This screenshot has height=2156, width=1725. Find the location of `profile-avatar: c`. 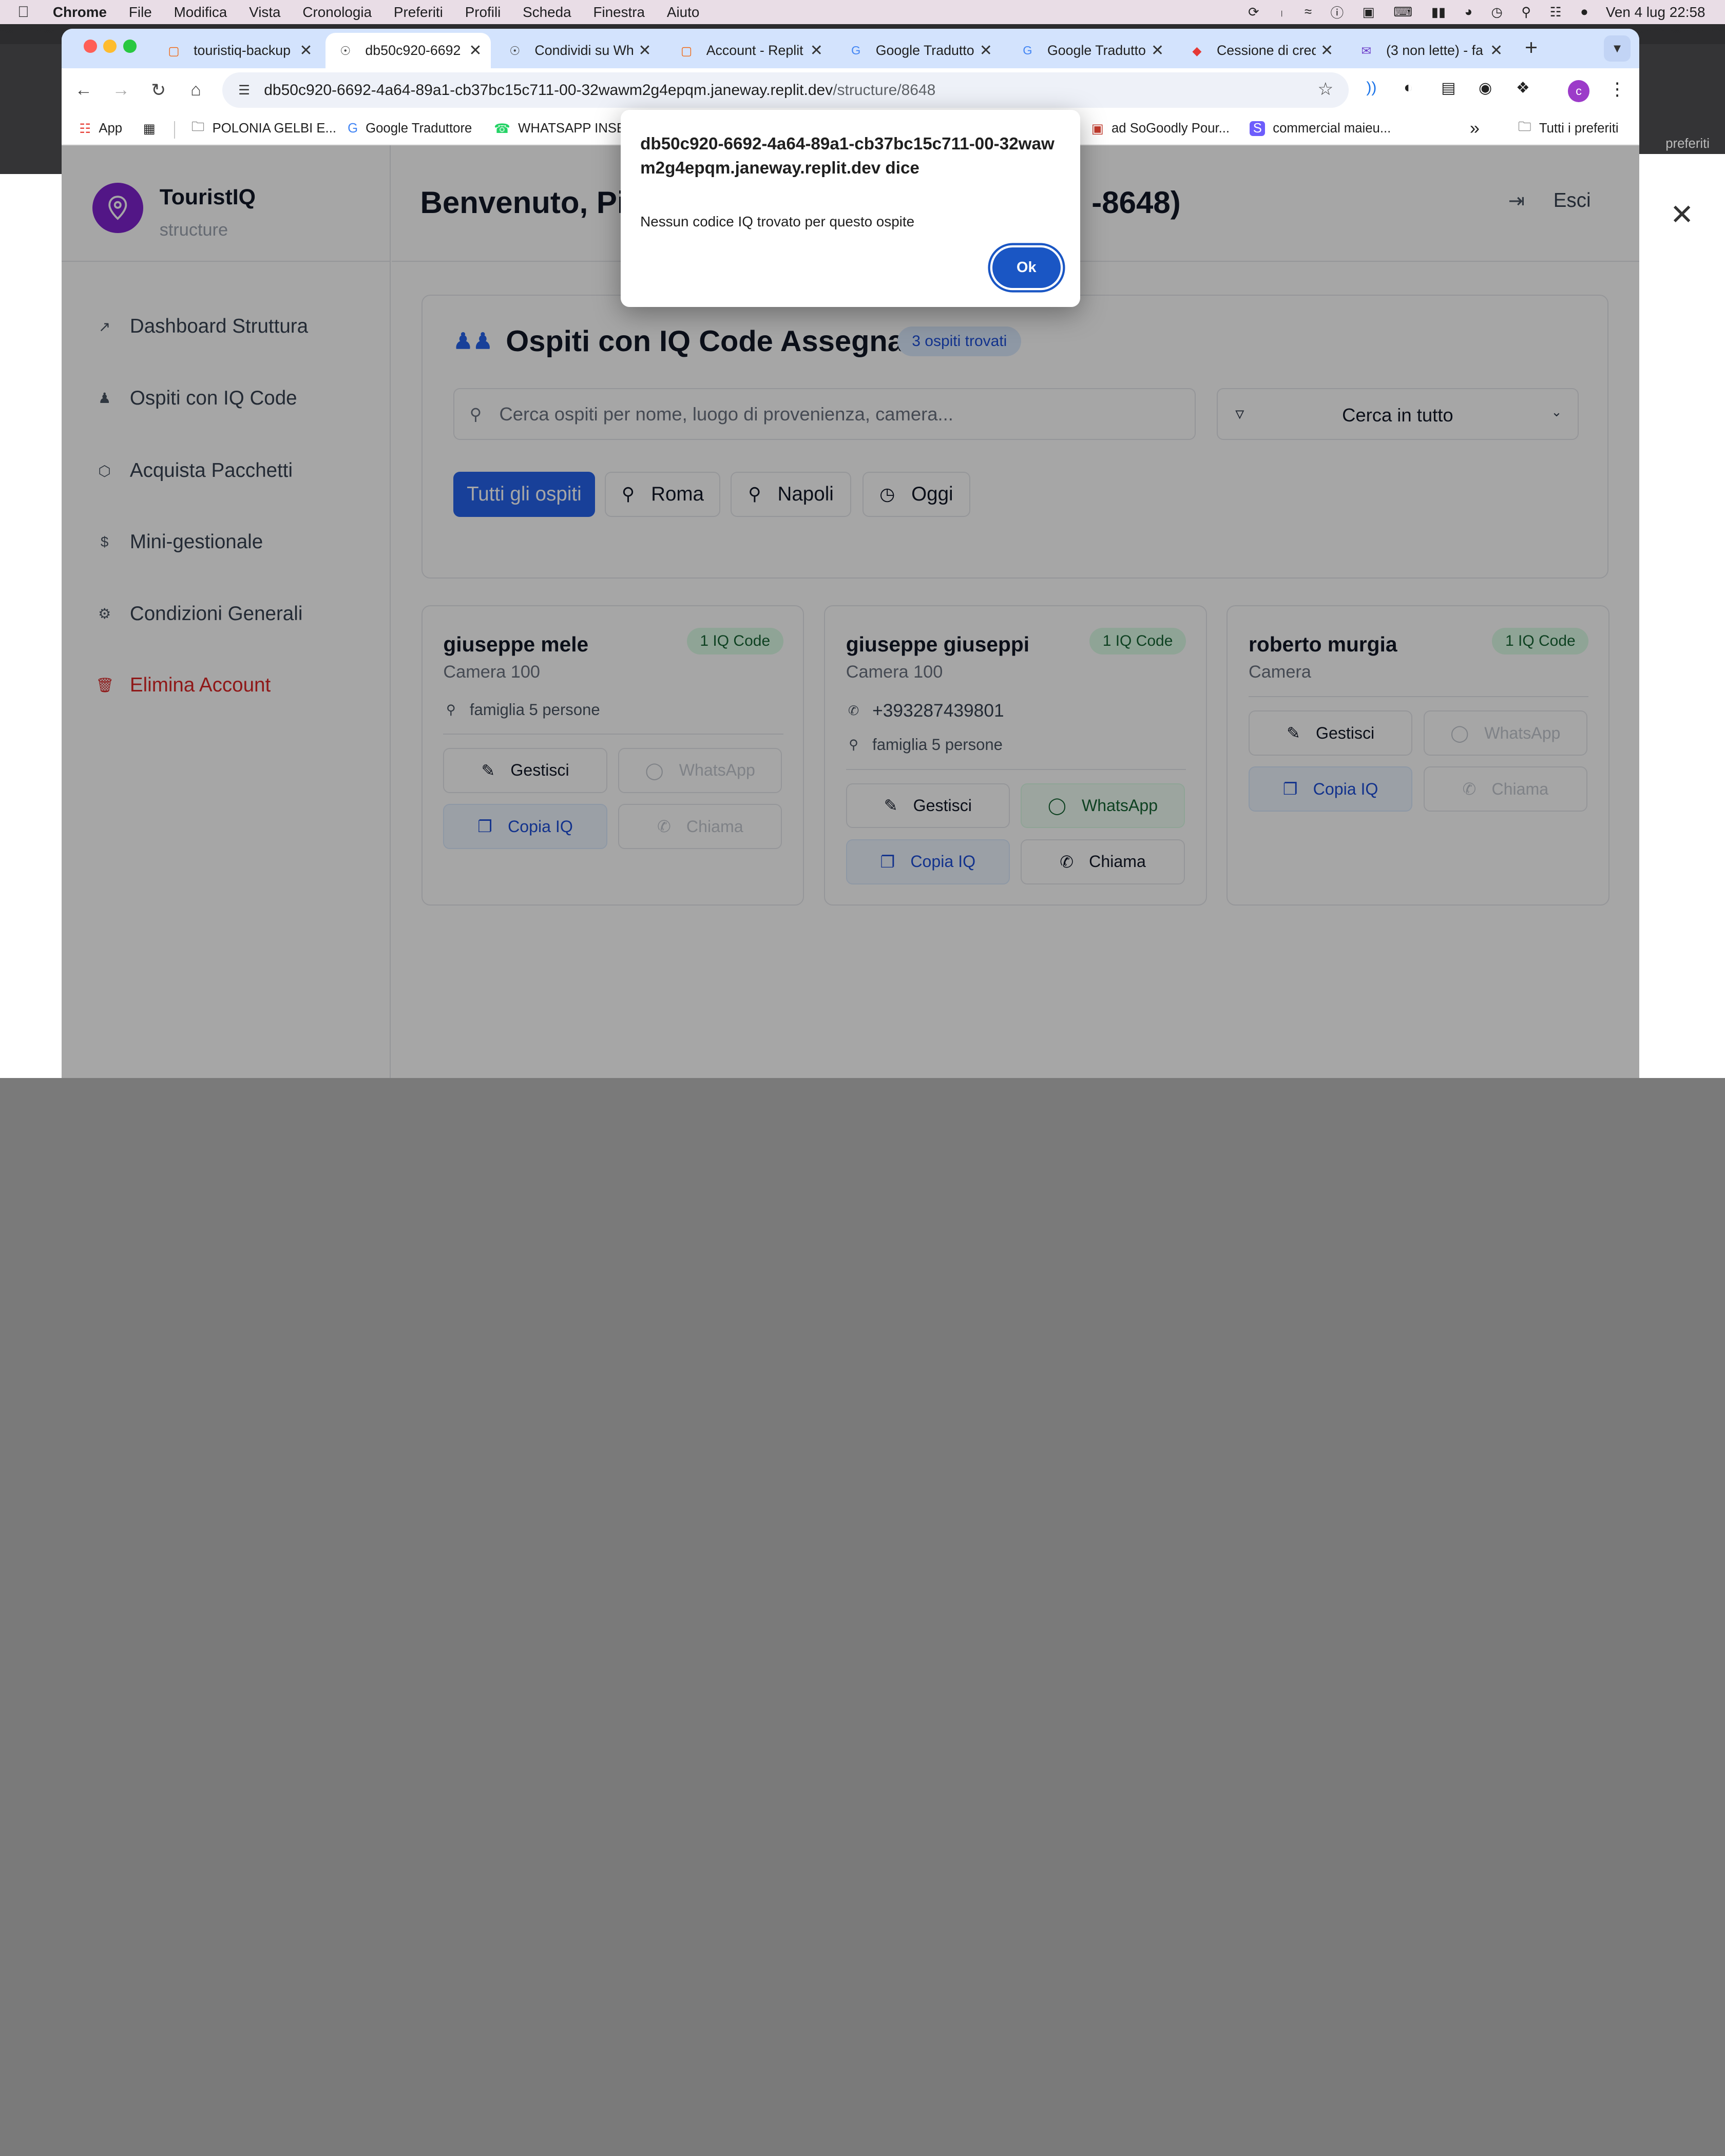

profile-avatar: c is located at coordinates (1578, 91).